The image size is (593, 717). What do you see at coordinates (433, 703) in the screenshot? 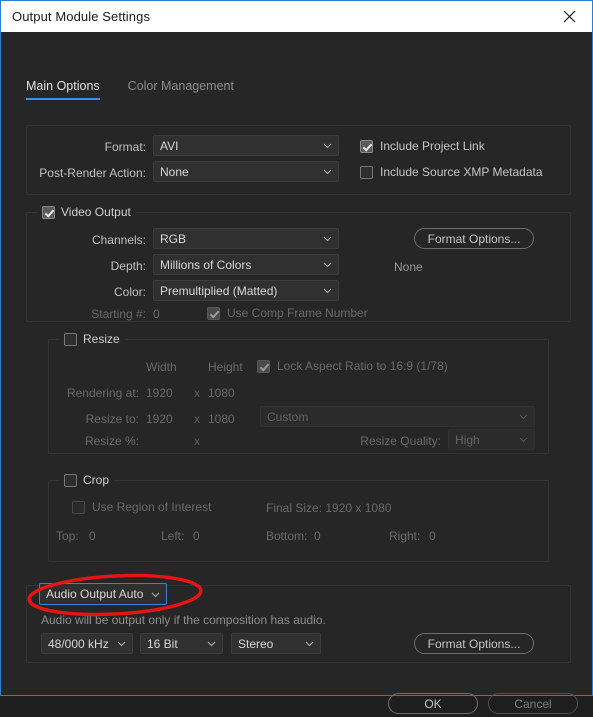
I see `ok-button: OK` at bounding box center [433, 703].